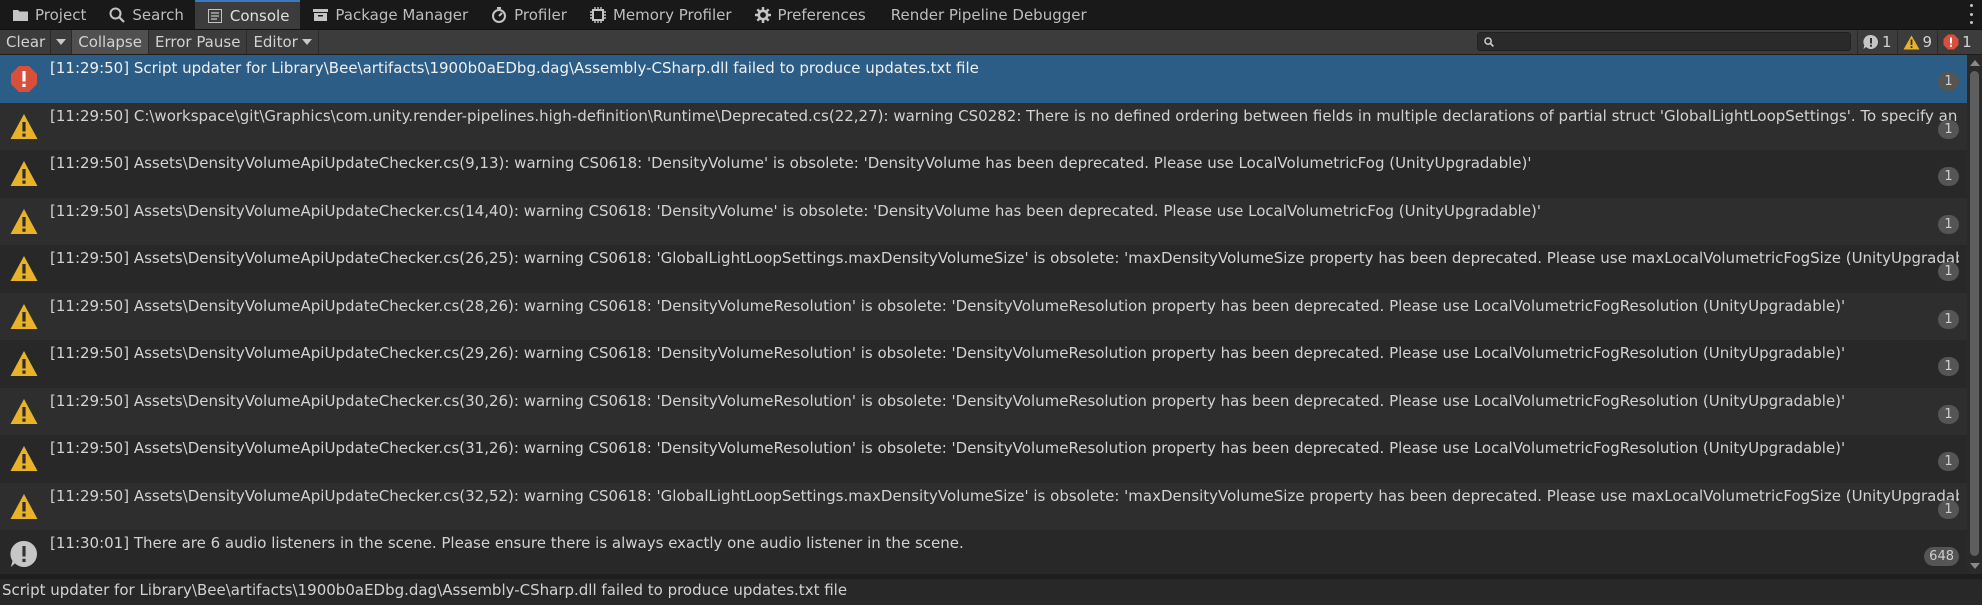 The height and width of the screenshot is (605, 1982). I want to click on clear-button: Clear, so click(26, 42).